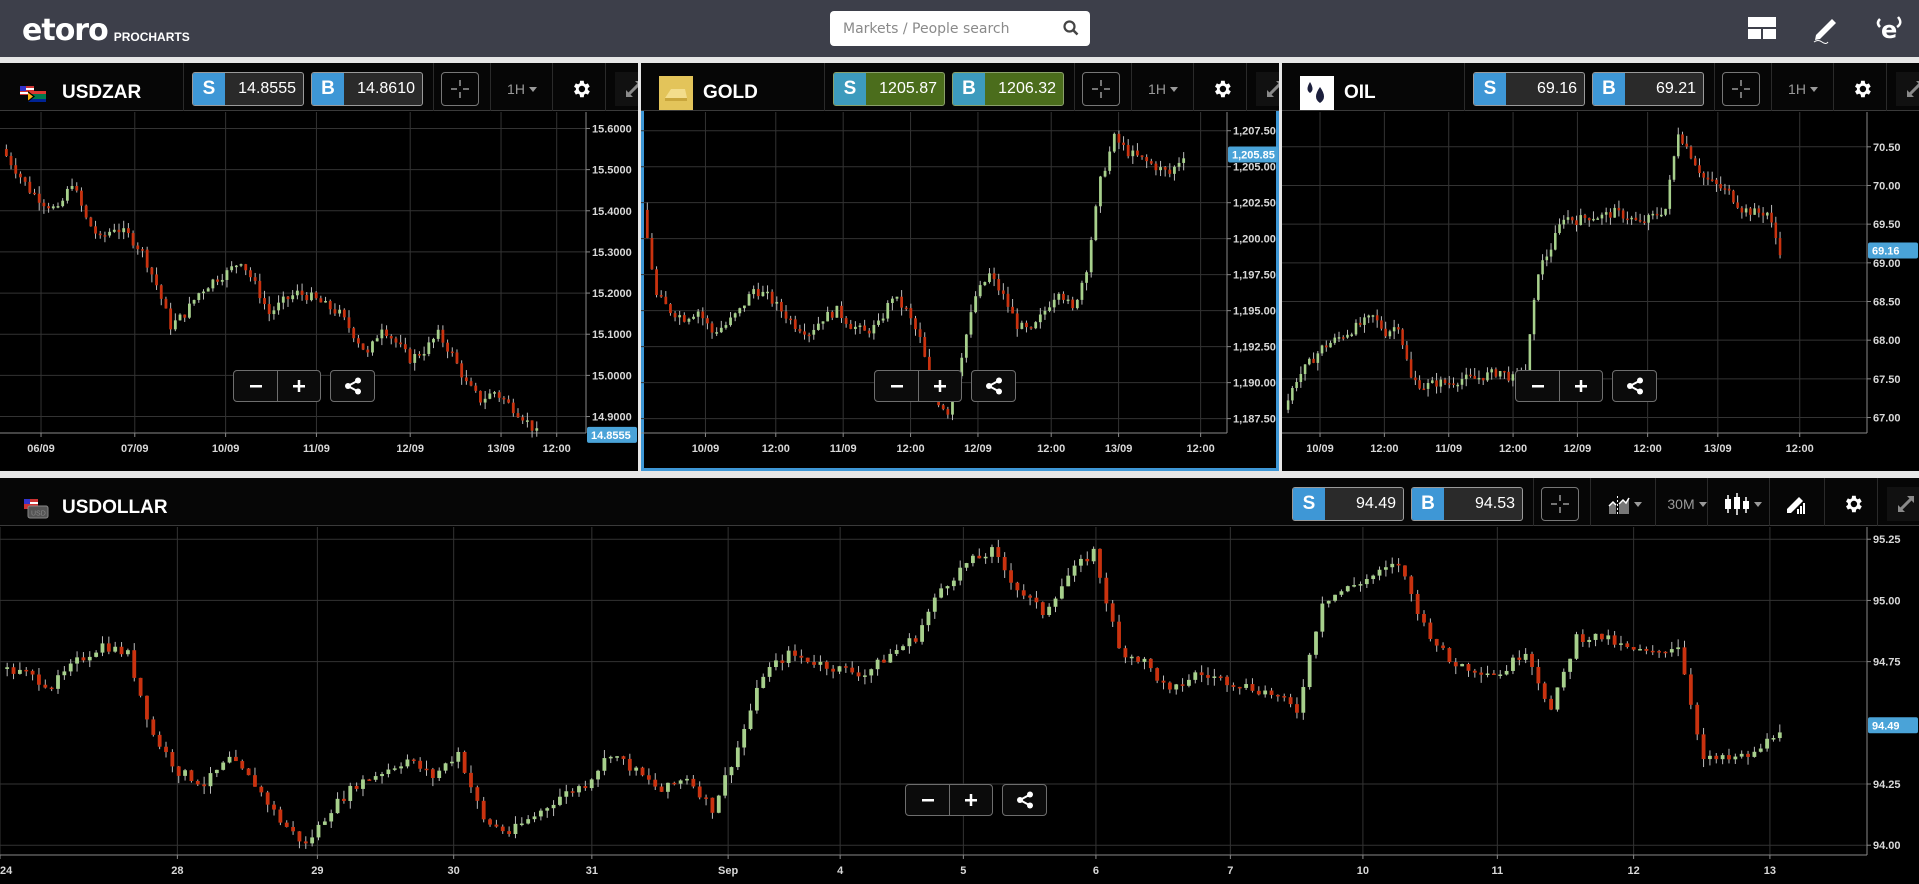  I want to click on instrument-name: OIL, so click(1360, 93).